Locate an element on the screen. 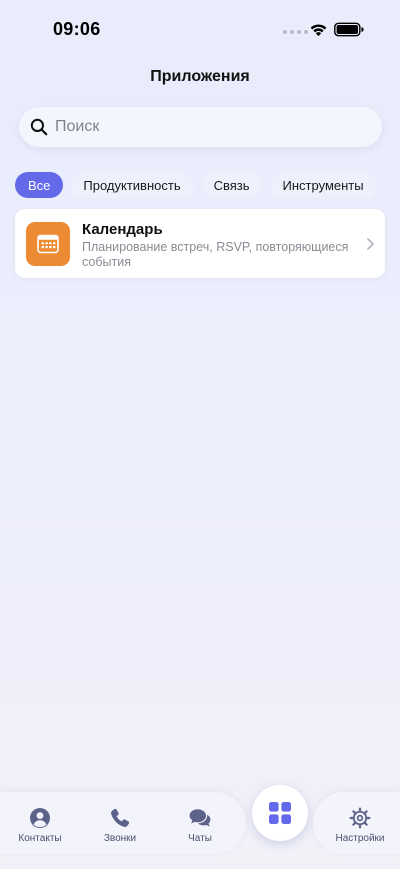  filter-chip-tools: Инструменты is located at coordinates (323, 185).